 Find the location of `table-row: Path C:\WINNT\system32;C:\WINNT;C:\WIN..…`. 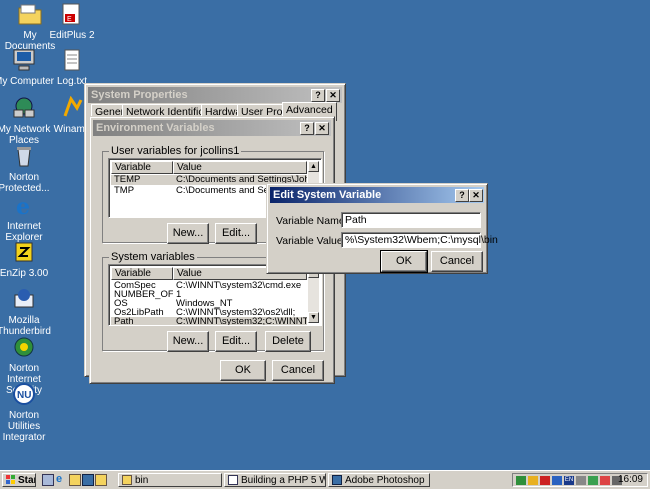

table-row: Path C:\WINNT\system32;C:\WINNT;C:\WIN..… is located at coordinates (209, 321).